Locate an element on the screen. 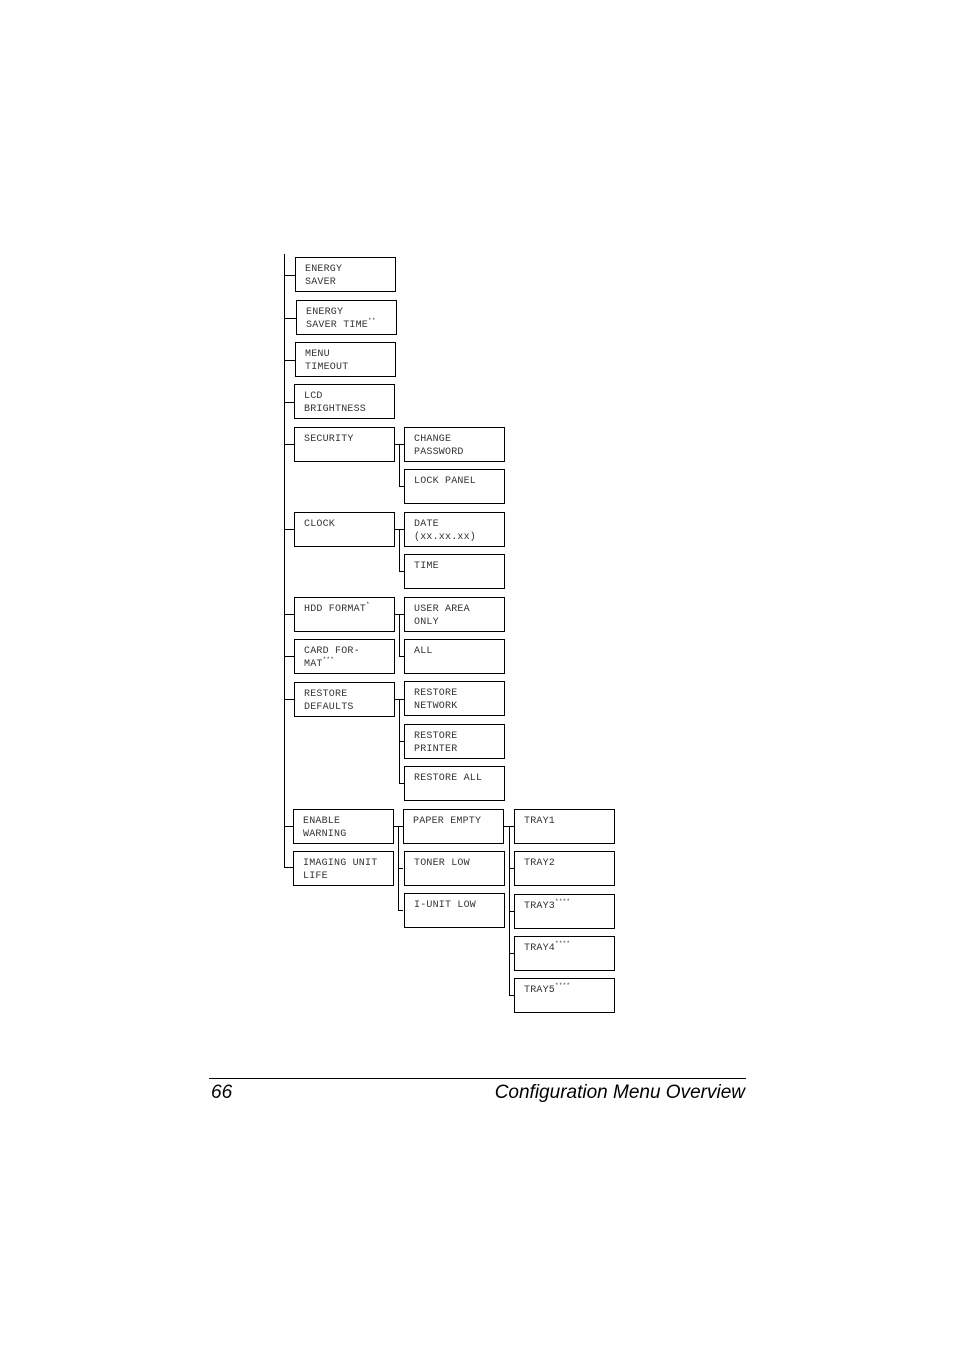  label: TRAY3 is located at coordinates (540, 906).